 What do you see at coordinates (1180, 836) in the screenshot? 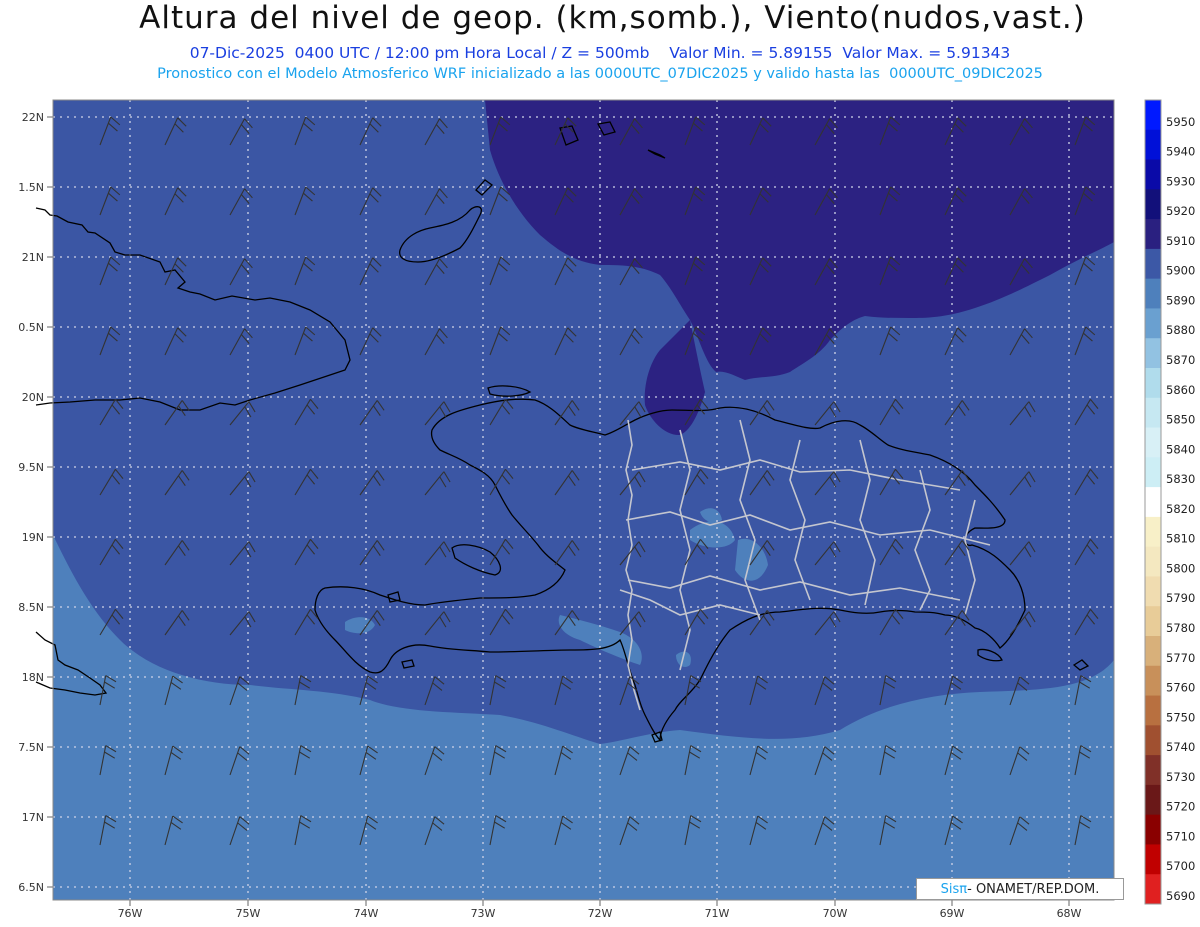
I see `colorbar-label: 5710` at bounding box center [1180, 836].